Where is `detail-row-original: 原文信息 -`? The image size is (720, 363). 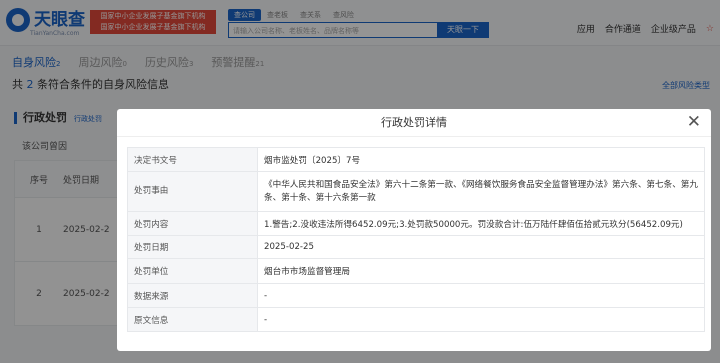 detail-row-original: 原文信息 - is located at coordinates (416, 319).